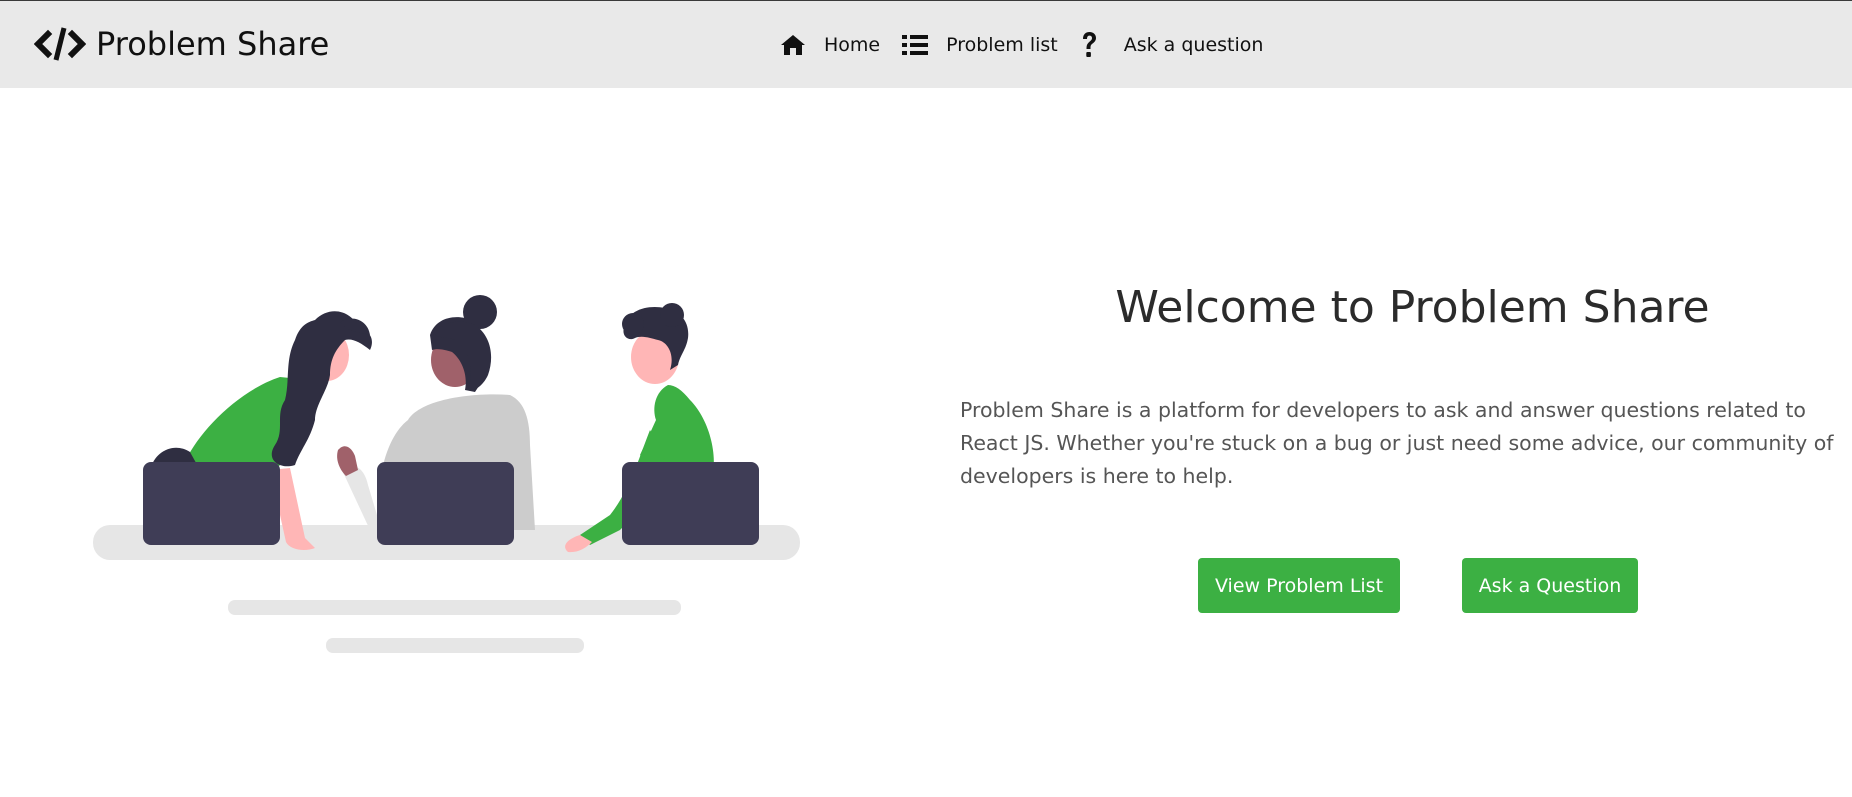 The image size is (1852, 797). Describe the element at coordinates (445, 503) in the screenshot. I see `laptop-middle` at that location.